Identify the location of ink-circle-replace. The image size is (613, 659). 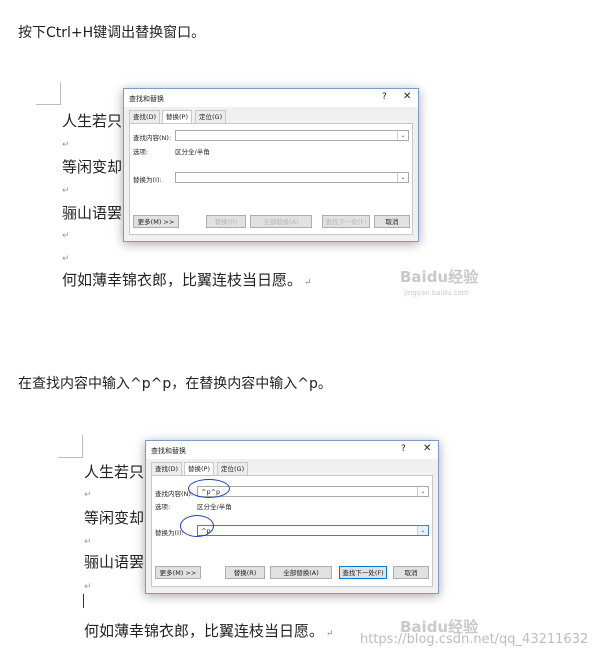
(197, 526).